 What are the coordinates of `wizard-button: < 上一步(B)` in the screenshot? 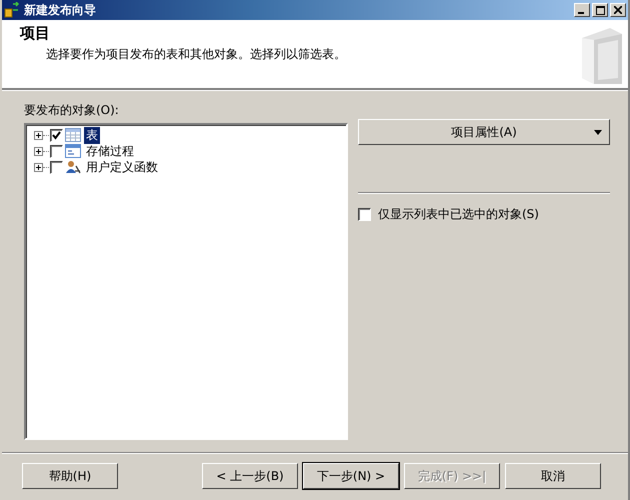 It's located at (250, 476).